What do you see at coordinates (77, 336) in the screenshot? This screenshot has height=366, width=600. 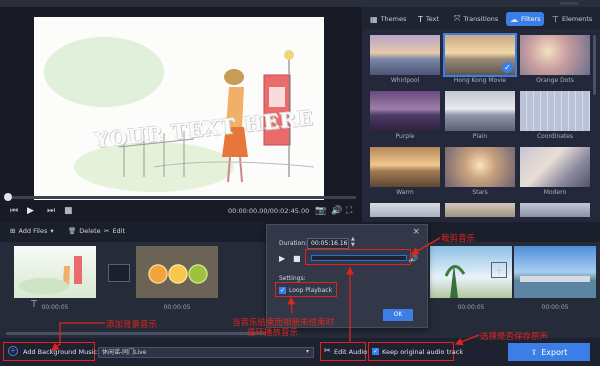 I see `arrow-add-bgm` at bounding box center [77, 336].